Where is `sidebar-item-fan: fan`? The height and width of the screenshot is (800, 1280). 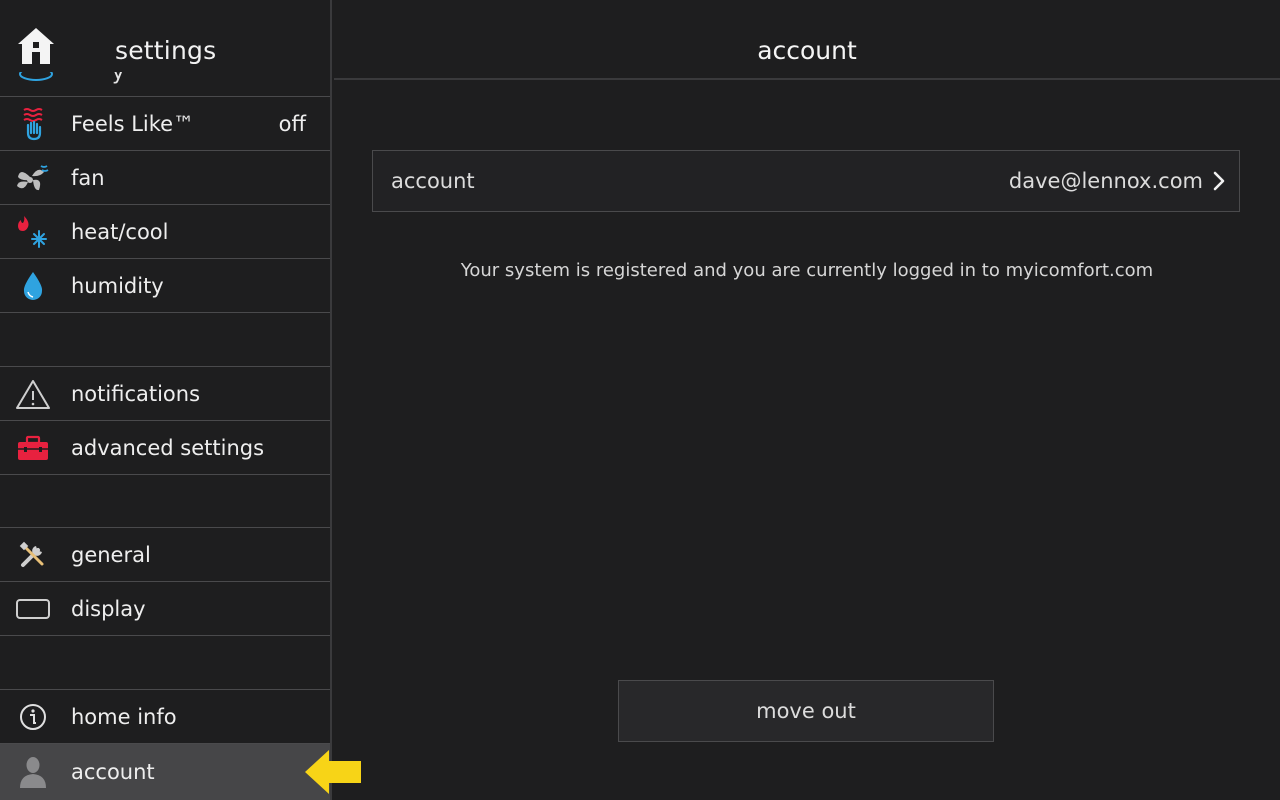
sidebar-item-fan: fan is located at coordinates (165, 178).